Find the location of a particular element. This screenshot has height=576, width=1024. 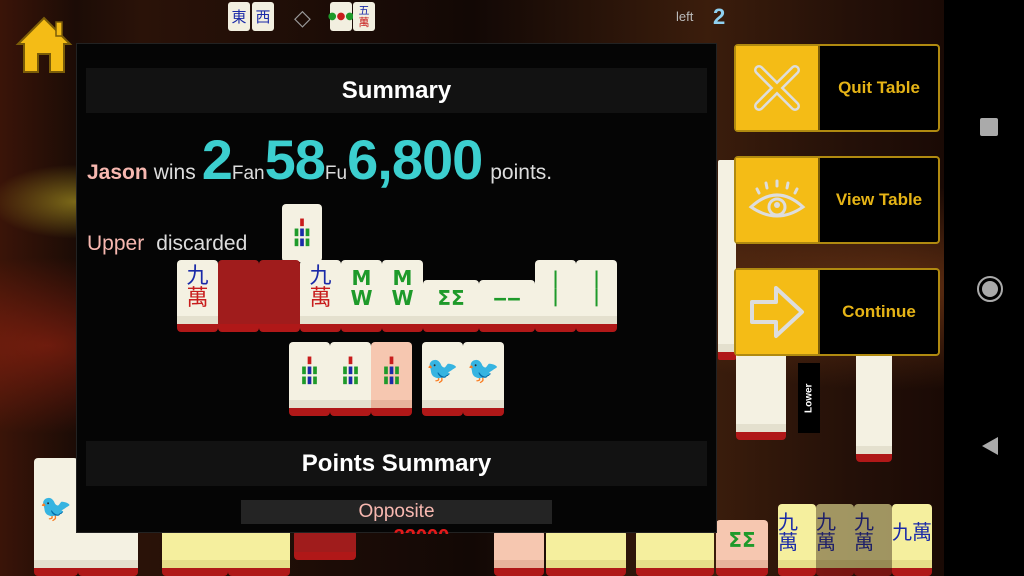

arrow-right-icon is located at coordinates (778, 312).